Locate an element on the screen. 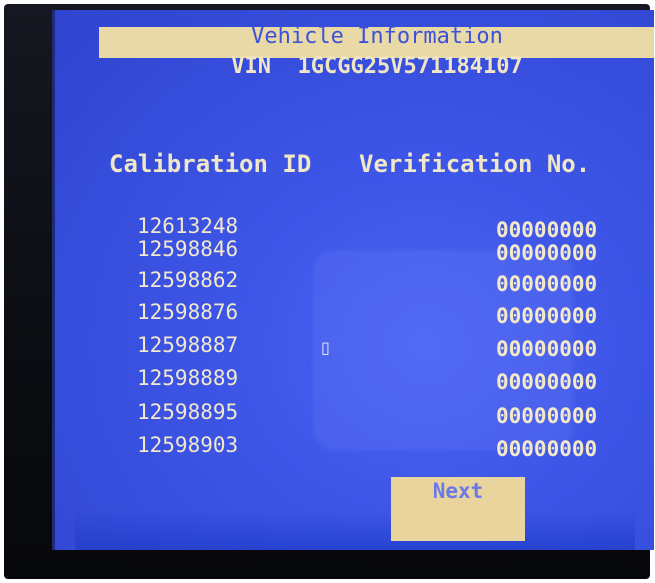  calibration-id-cell: 12598895 is located at coordinates (188, 412).